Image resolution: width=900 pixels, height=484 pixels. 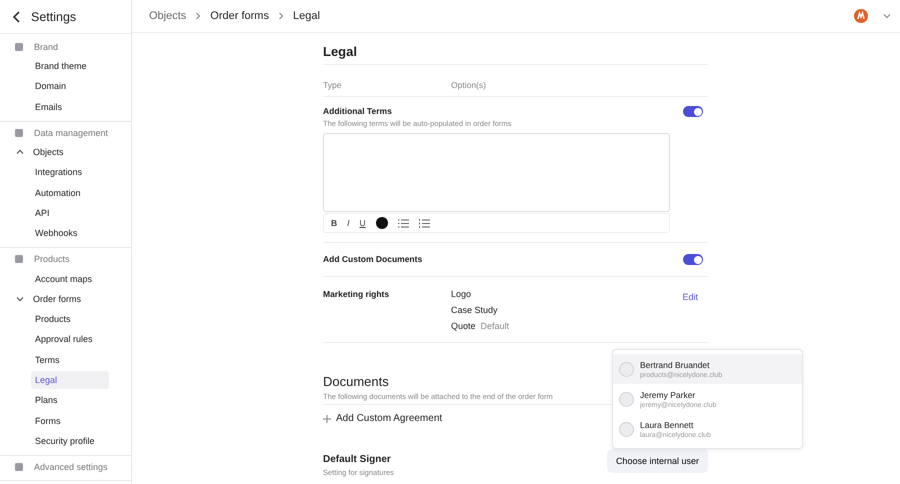 What do you see at coordinates (667, 425) in the screenshot?
I see `user-name: Laura Bennett` at bounding box center [667, 425].